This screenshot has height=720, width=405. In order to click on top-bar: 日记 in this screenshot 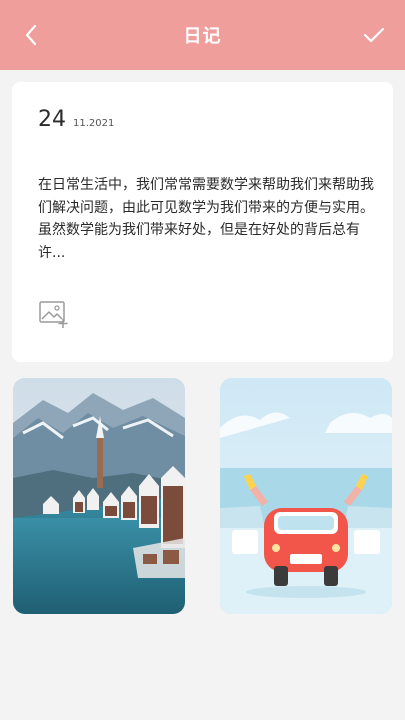, I will do `click(202, 35)`.